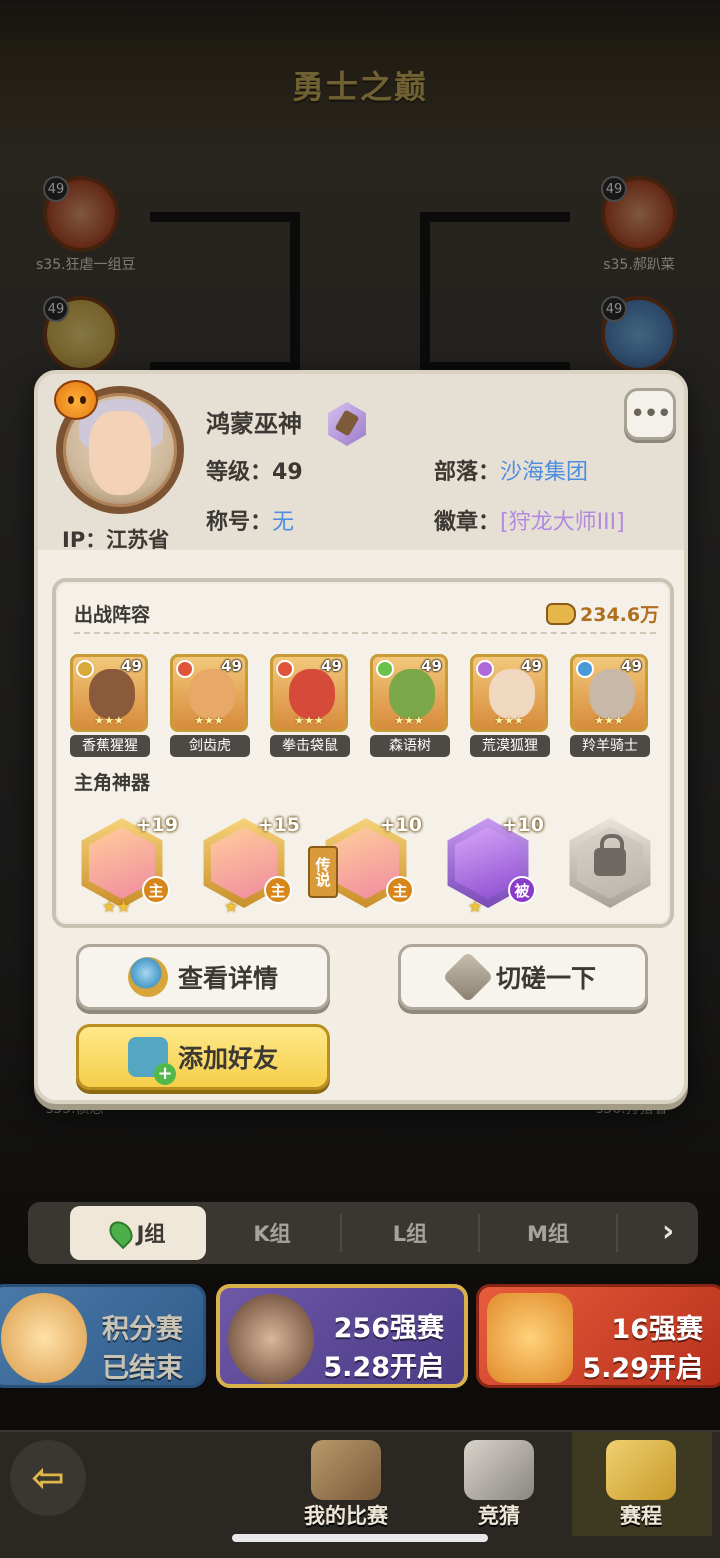  I want to click on tribe-link: 沙海集团, so click(544, 472).